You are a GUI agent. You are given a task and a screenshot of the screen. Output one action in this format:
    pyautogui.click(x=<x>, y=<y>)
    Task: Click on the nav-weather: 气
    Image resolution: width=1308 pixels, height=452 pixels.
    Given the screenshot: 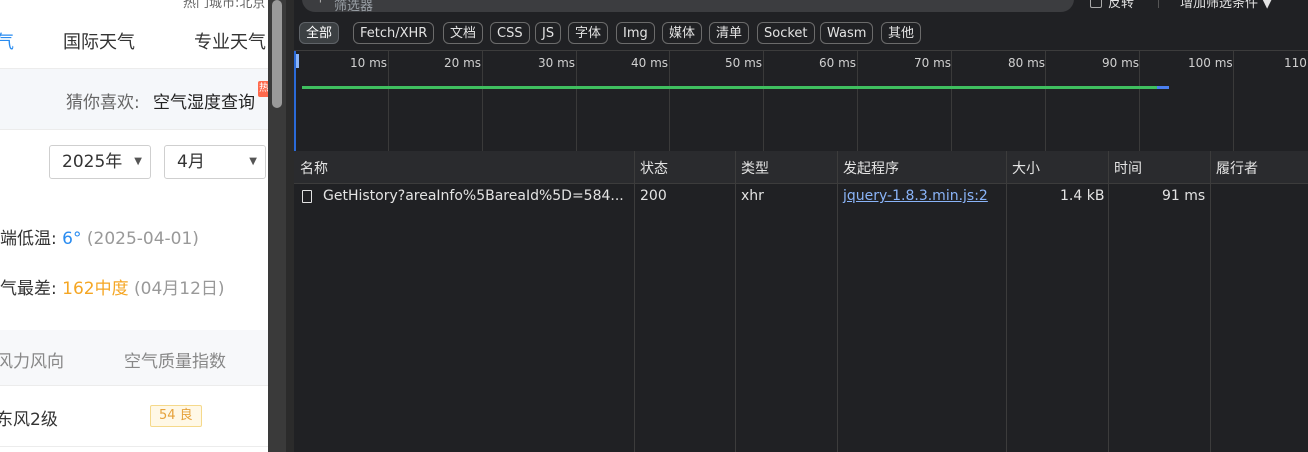 What is the action you would take?
    pyautogui.click(x=7, y=41)
    